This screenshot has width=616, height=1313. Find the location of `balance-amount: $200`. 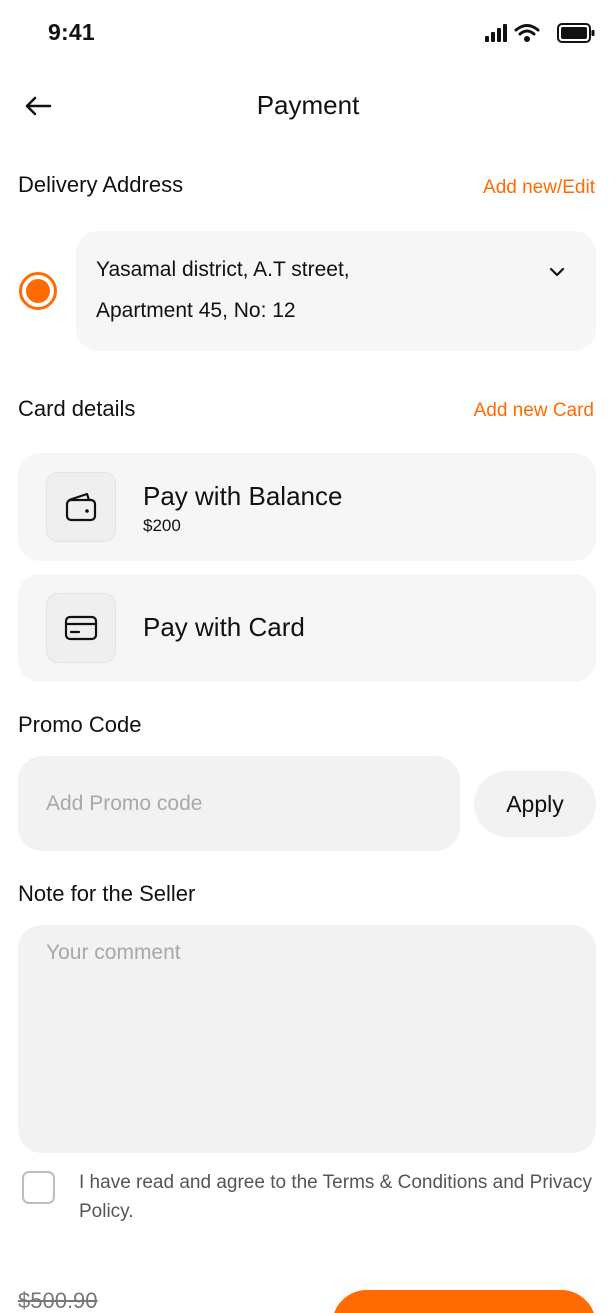

balance-amount: $200 is located at coordinates (162, 525).